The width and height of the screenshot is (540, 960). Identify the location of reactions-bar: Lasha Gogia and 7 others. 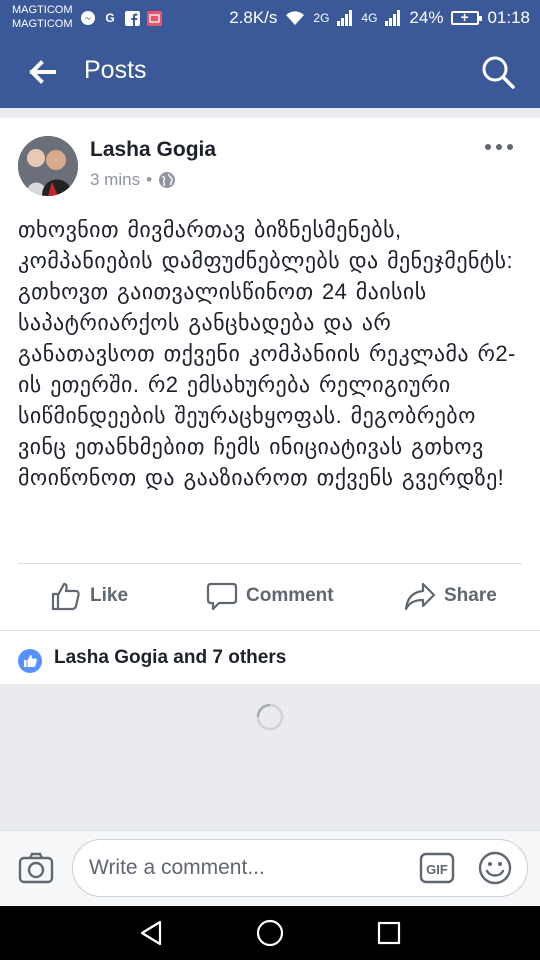
(270, 657).